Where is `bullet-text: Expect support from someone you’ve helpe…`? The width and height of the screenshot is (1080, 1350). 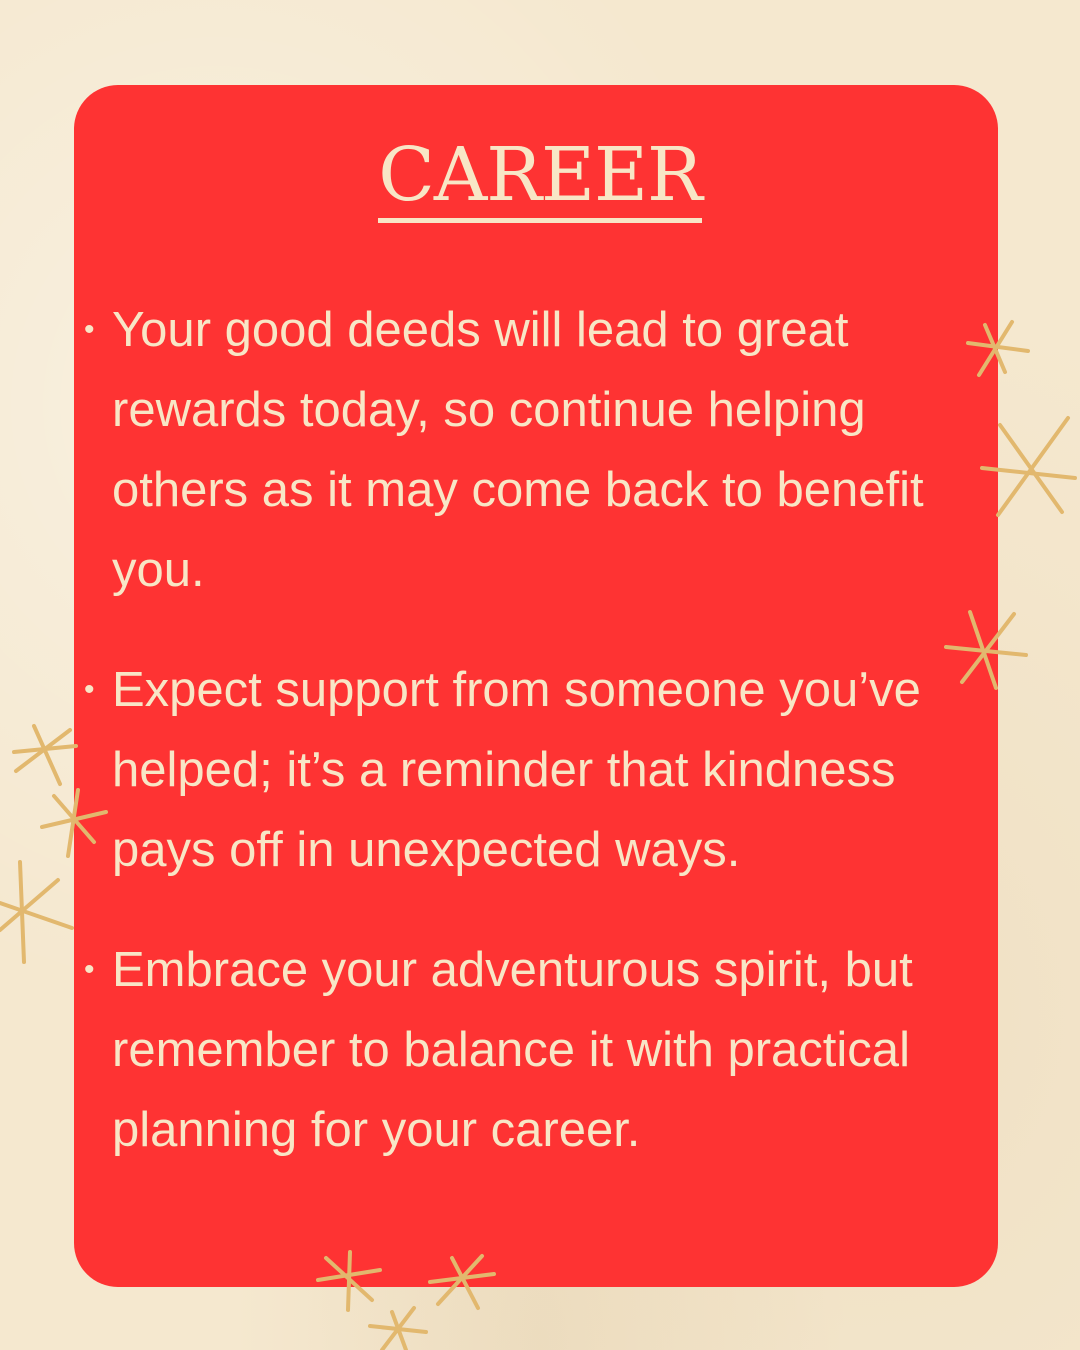 bullet-text: Expect support from someone you’ve helpe… is located at coordinates (516, 770).